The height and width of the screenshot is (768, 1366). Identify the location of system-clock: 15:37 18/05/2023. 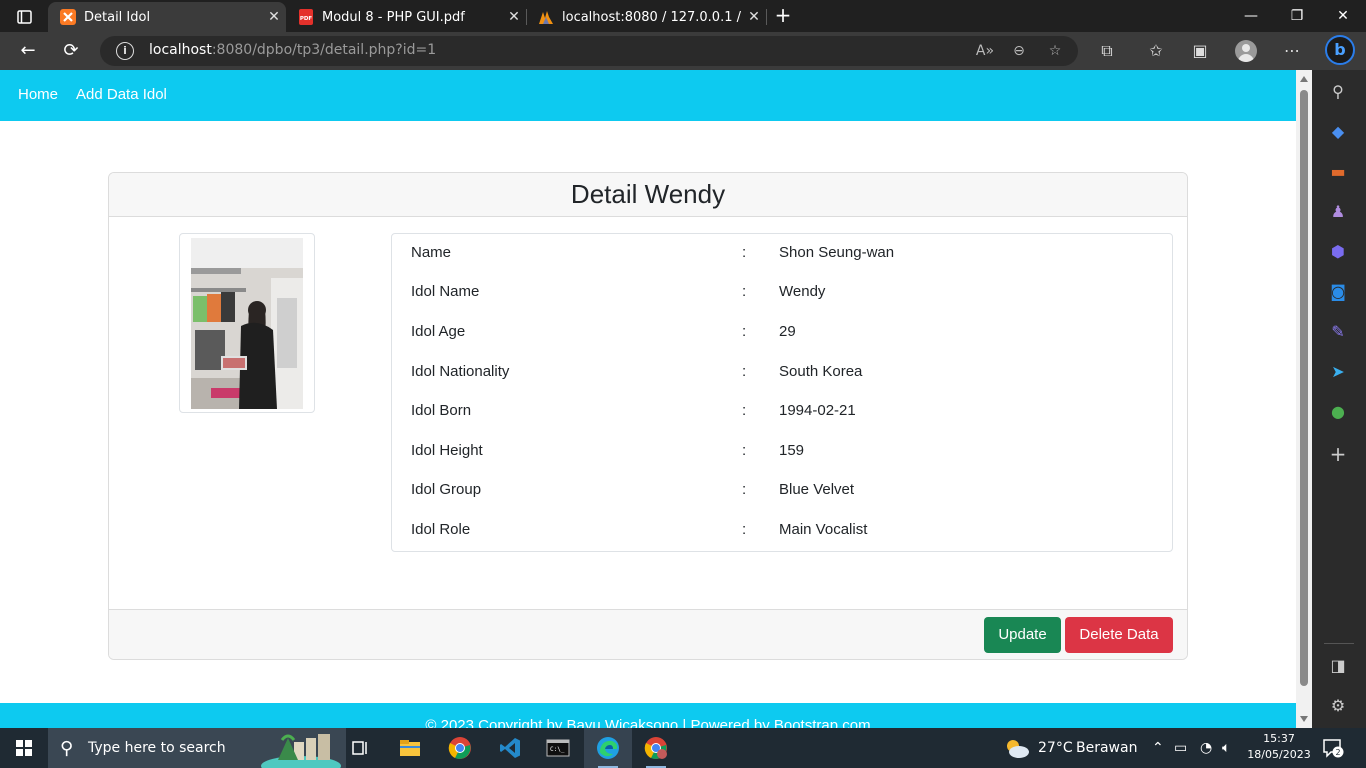
(1279, 747).